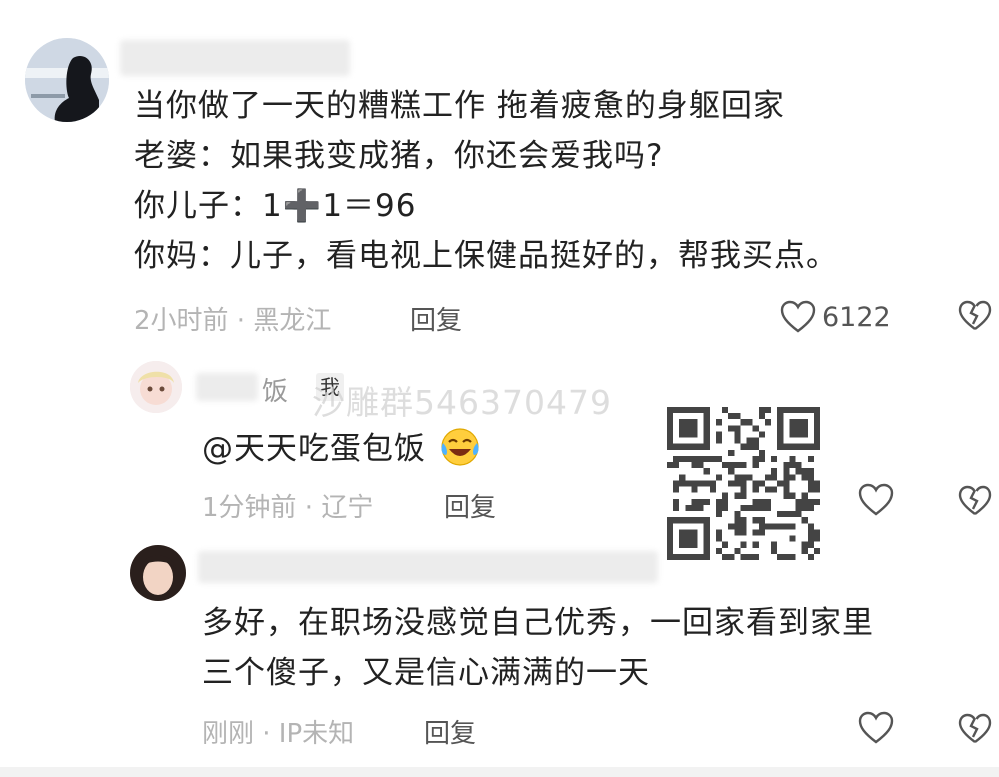  What do you see at coordinates (538, 623) in the screenshot?
I see `comment-line-1: 多好，在职场没感觉自己优秀，一回家看到家里` at bounding box center [538, 623].